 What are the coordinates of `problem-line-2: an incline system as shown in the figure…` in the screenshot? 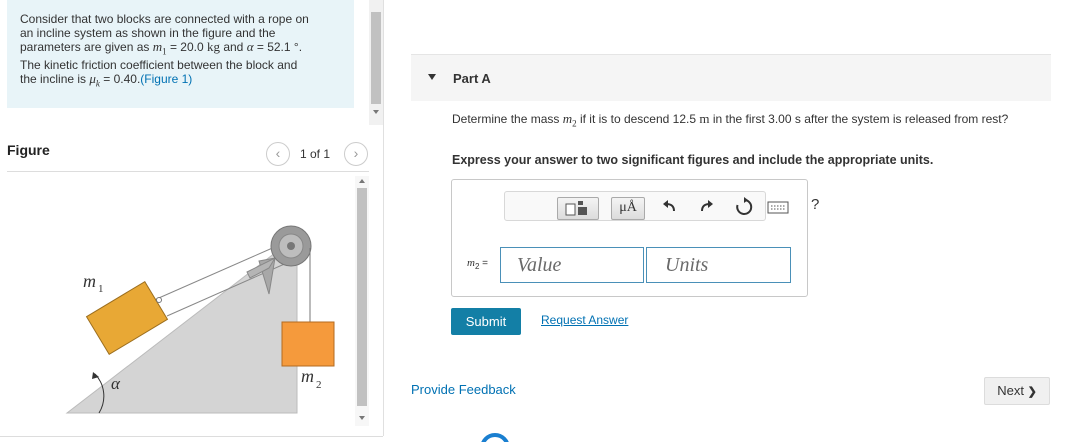 It's located at (148, 32).